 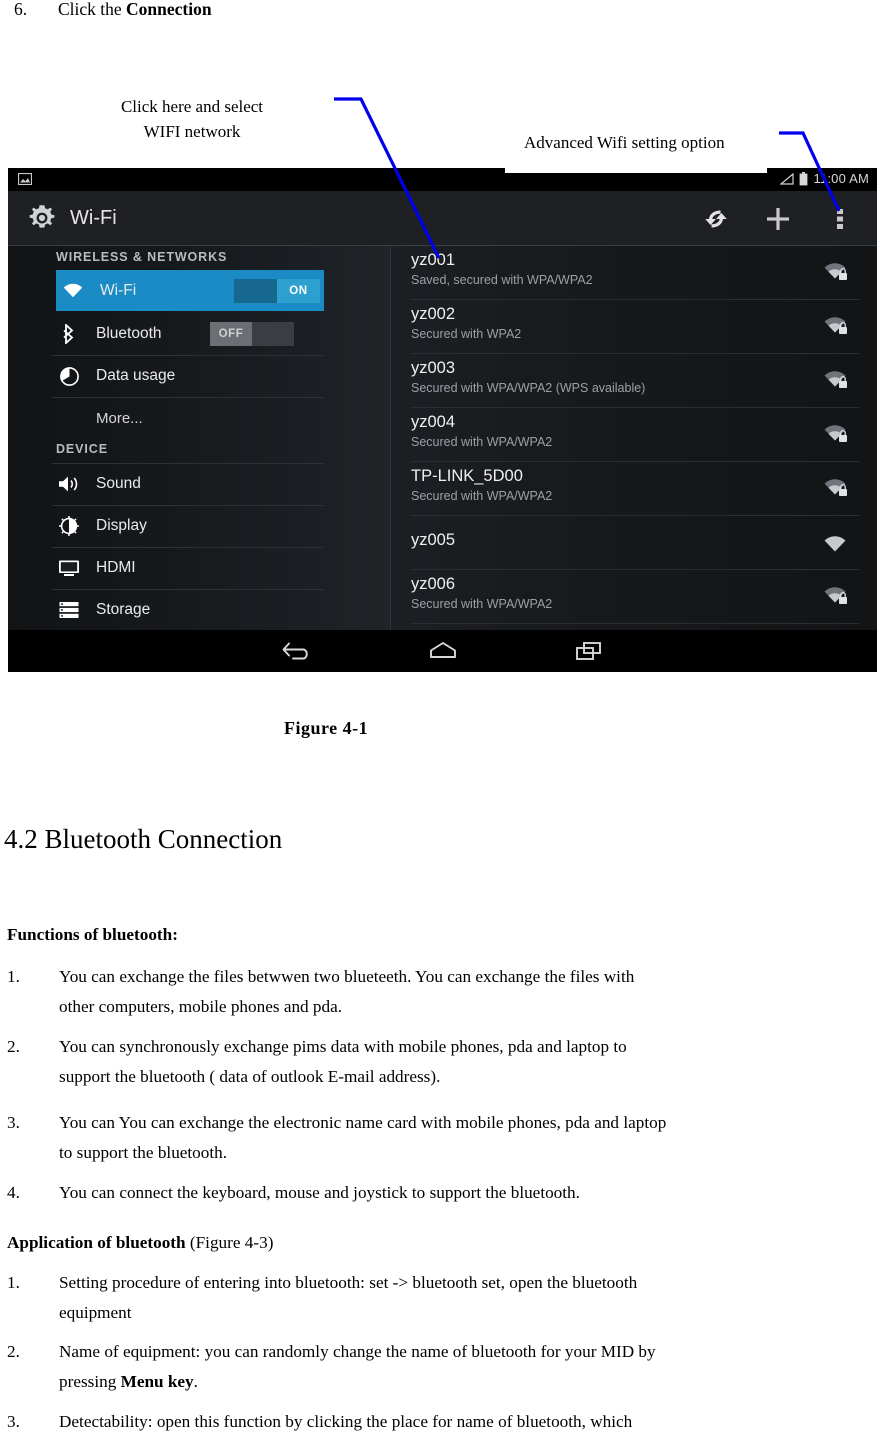 What do you see at coordinates (69, 376) in the screenshot?
I see `data-usage-icon` at bounding box center [69, 376].